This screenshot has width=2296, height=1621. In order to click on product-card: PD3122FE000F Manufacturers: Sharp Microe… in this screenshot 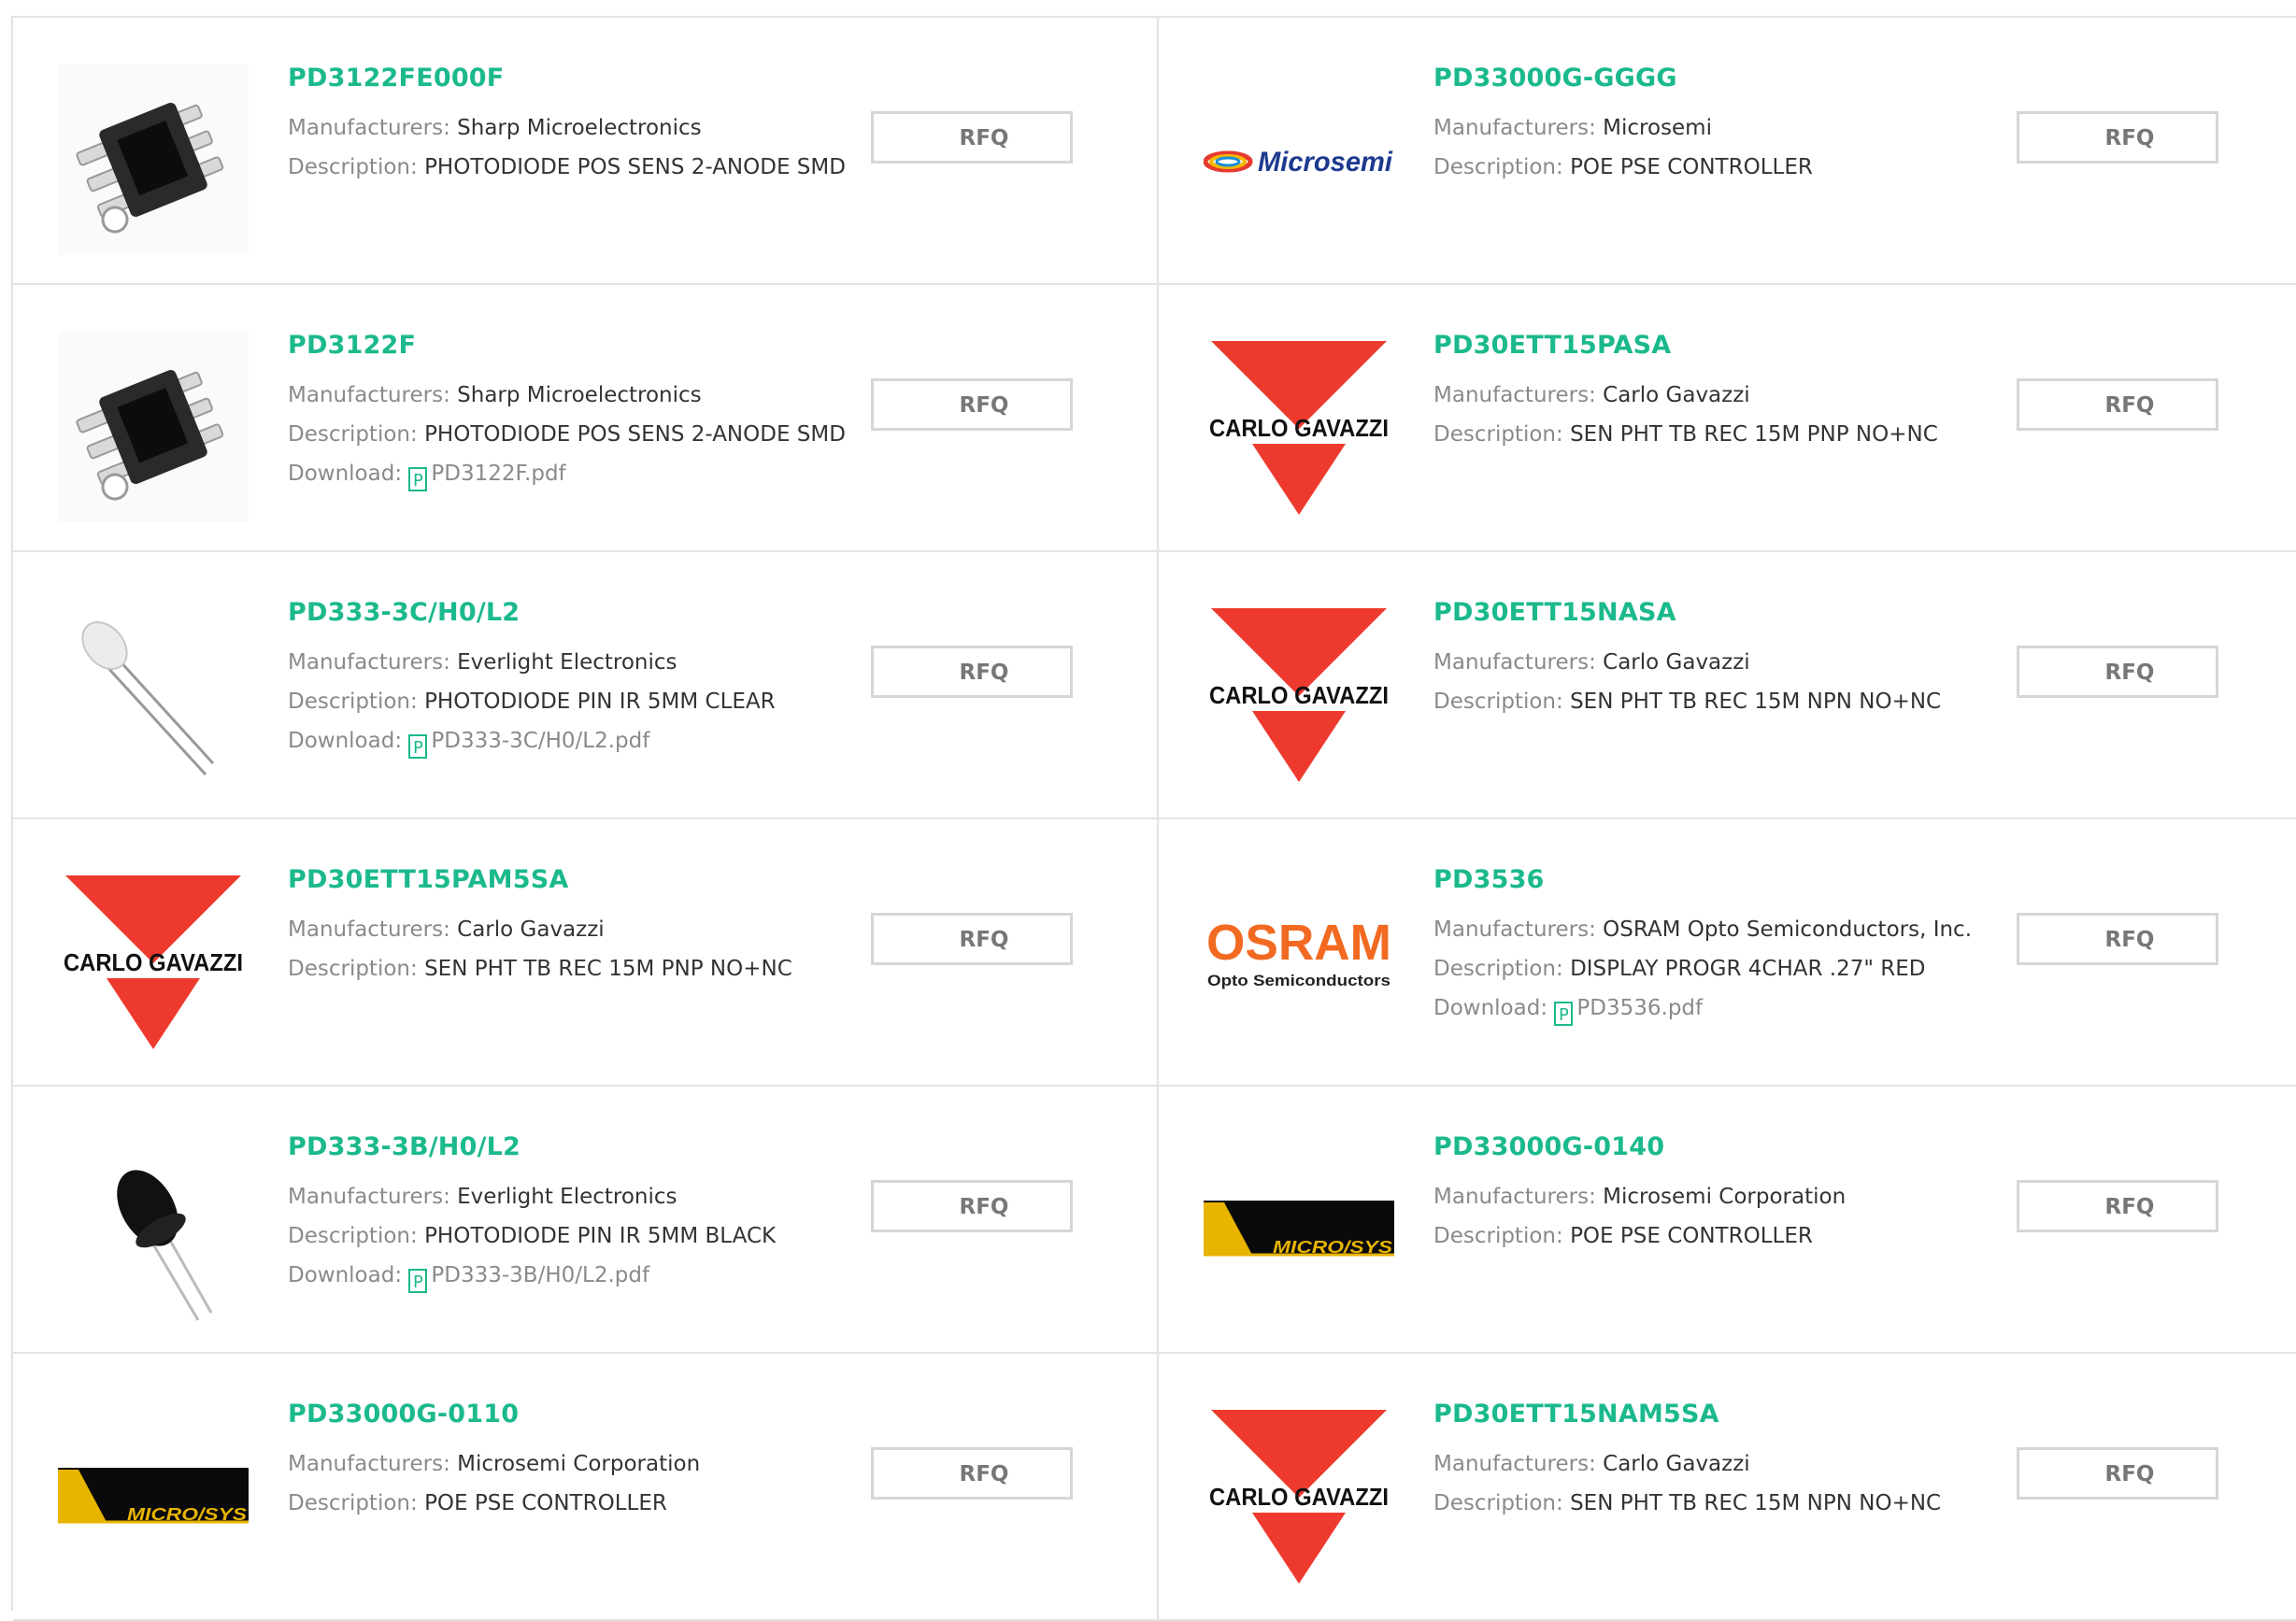, I will do `click(586, 151)`.